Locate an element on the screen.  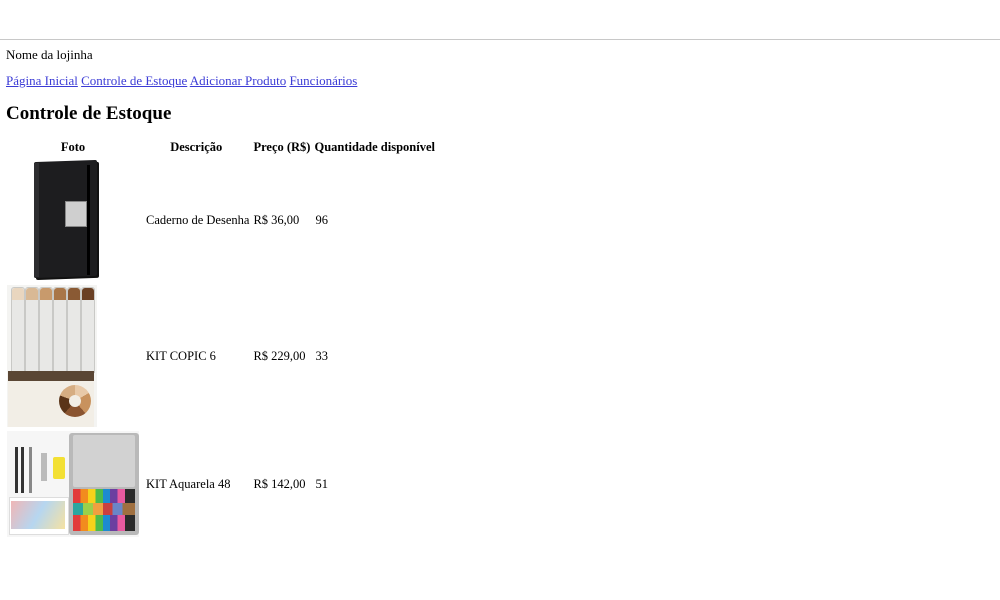
store-name: Nome da lojinha is located at coordinates (49, 54).